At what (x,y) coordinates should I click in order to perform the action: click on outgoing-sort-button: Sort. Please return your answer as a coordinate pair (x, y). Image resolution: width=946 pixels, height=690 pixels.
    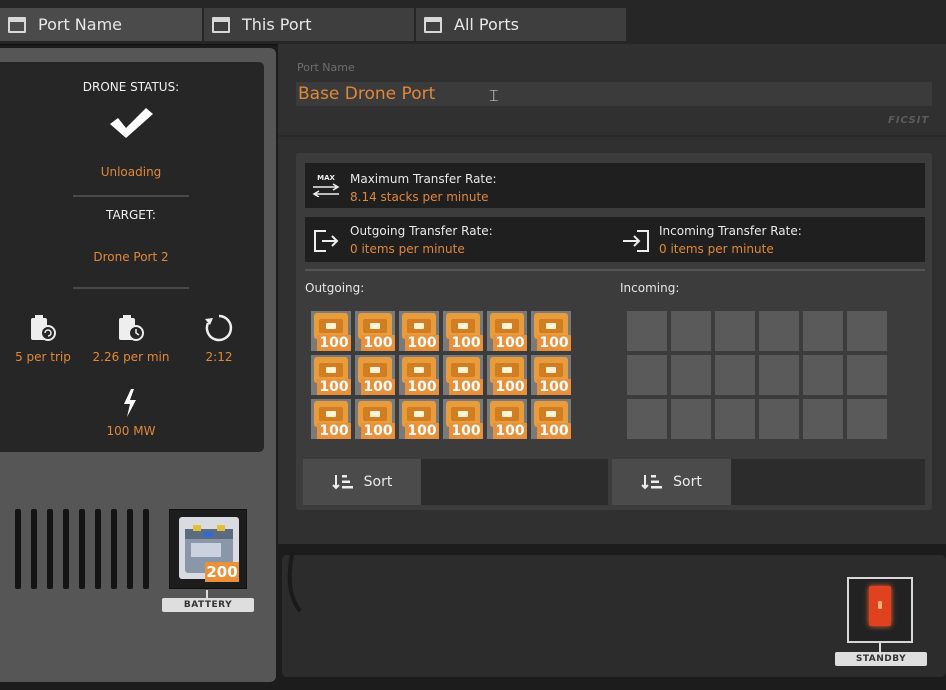
    Looking at the image, I should click on (362, 482).